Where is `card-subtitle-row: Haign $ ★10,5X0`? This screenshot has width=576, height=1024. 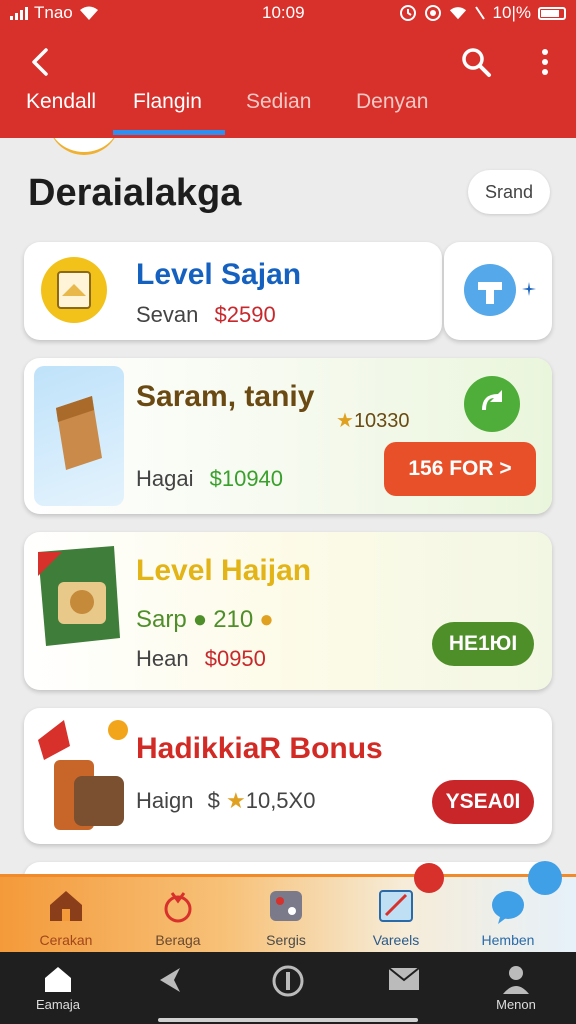 card-subtitle-row: Haign $ ★10,5X0 is located at coordinates (225, 801).